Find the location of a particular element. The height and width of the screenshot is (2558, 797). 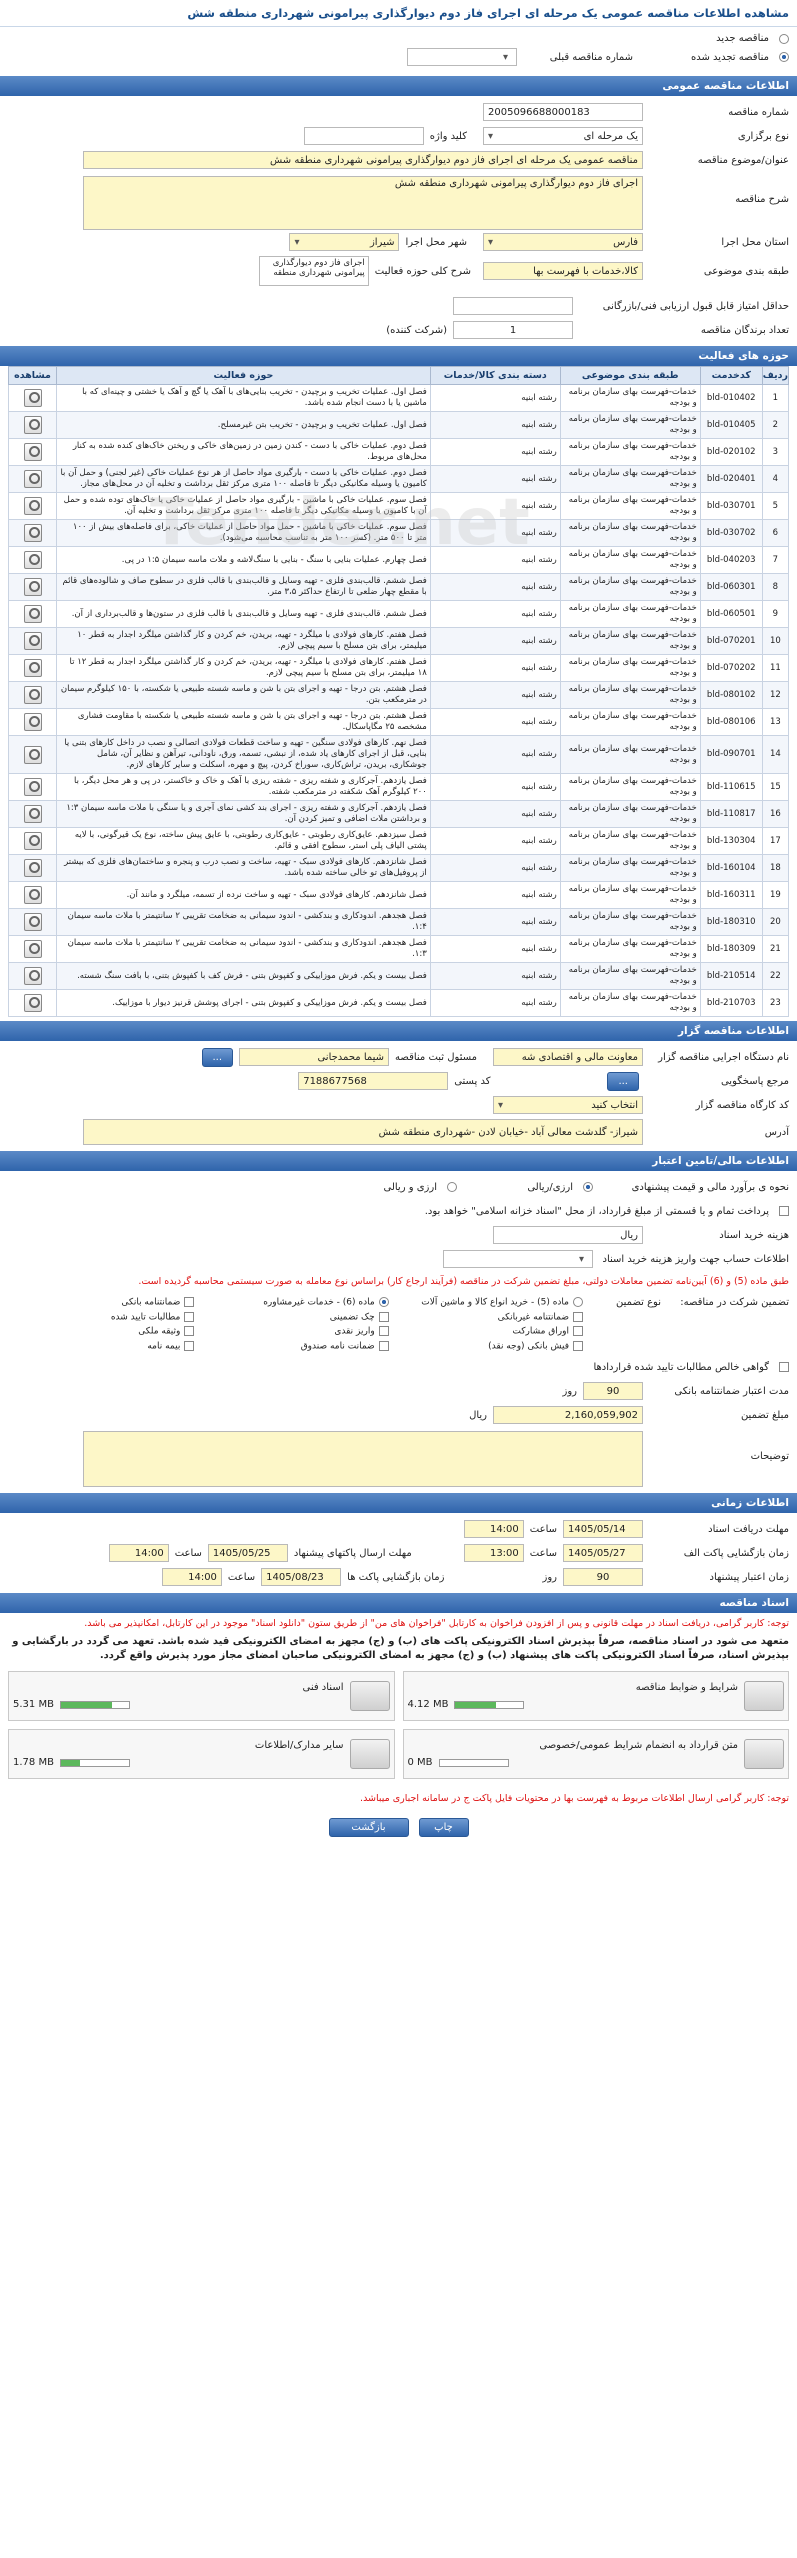

eval-time: 14:00 is located at coordinates (191, 1577).